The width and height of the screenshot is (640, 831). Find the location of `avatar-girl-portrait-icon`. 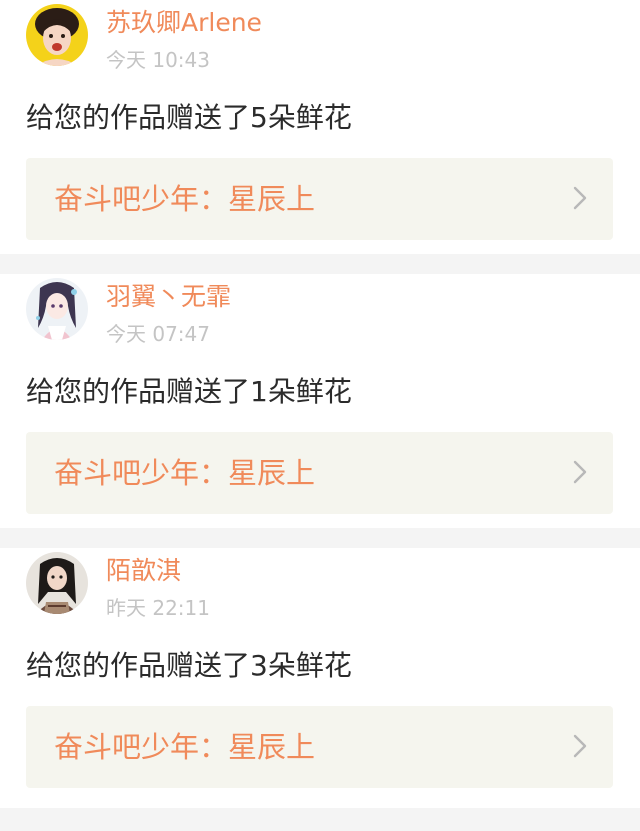

avatar-girl-portrait-icon is located at coordinates (57, 583).